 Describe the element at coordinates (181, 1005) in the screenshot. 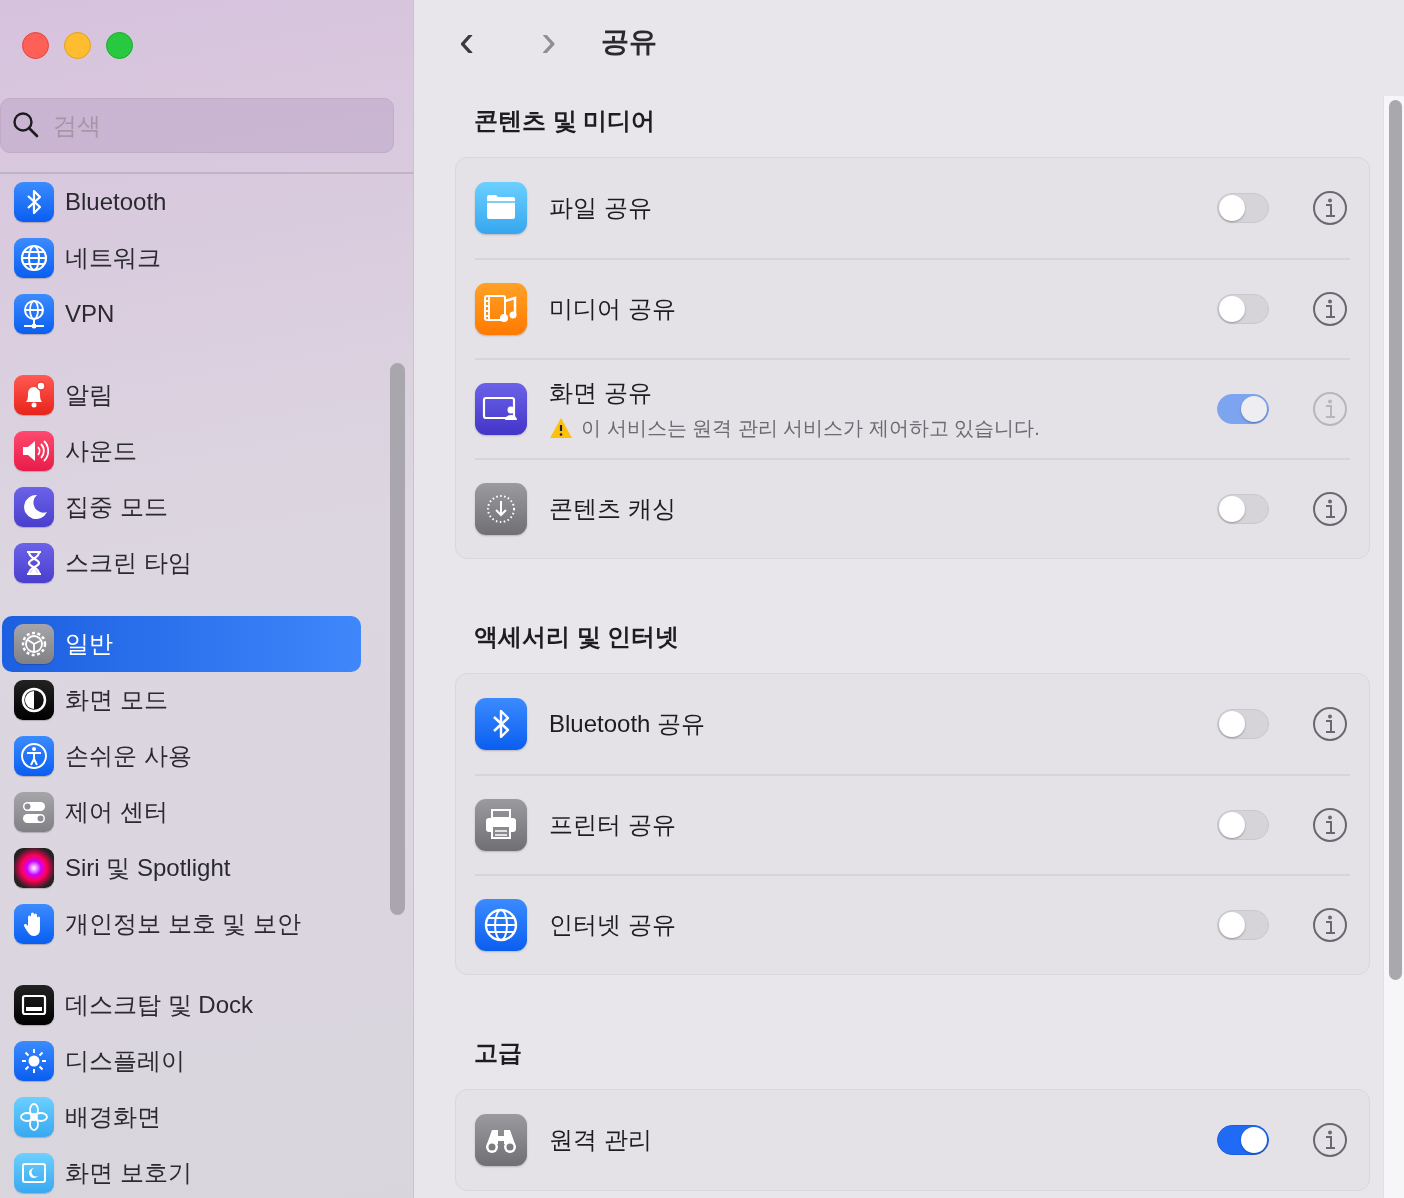

I see `sidebar-item: 데스크탑 및 Dock` at that location.